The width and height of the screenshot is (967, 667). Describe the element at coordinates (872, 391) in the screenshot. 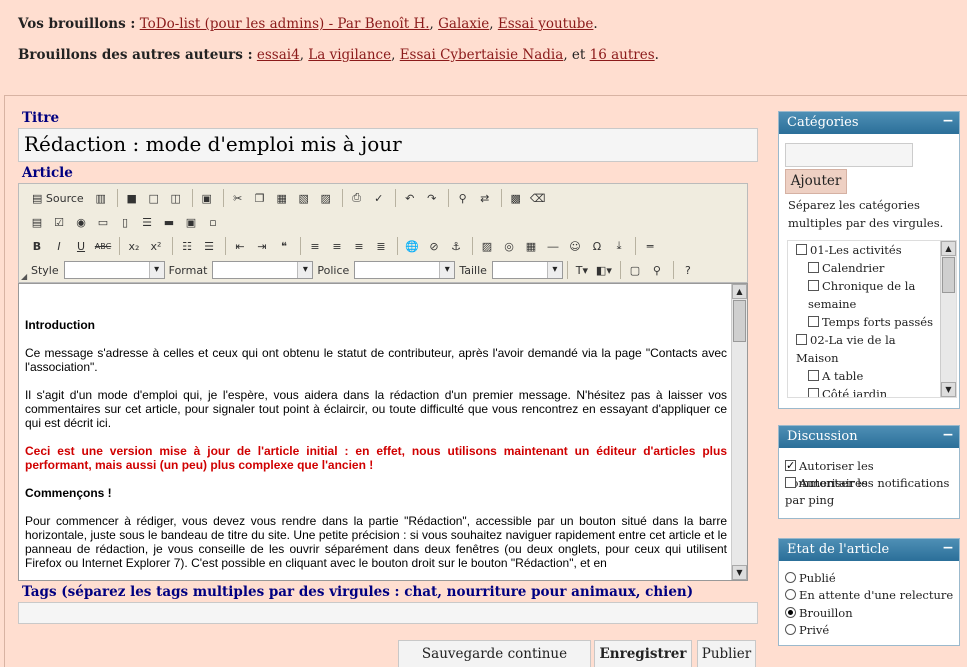

I see `category-item: Côté jardin` at that location.